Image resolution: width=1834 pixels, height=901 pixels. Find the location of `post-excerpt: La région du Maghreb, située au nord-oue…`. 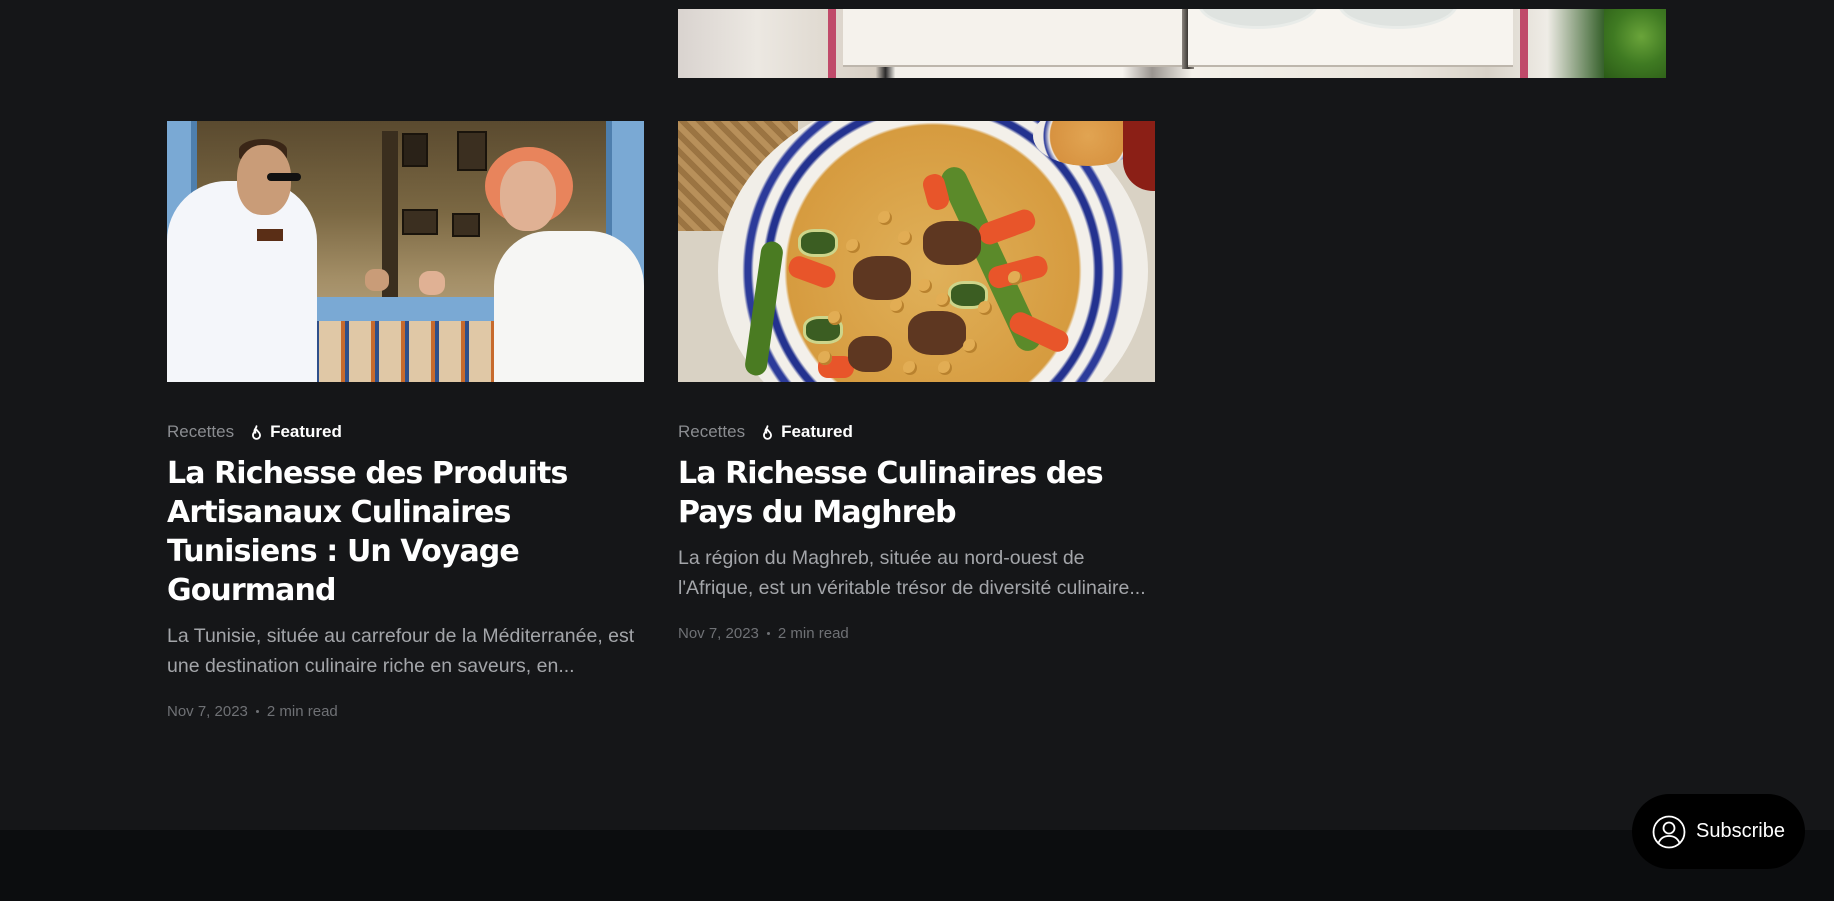

post-excerpt: La région du Maghreb, située au nord-oue… is located at coordinates (912, 573).